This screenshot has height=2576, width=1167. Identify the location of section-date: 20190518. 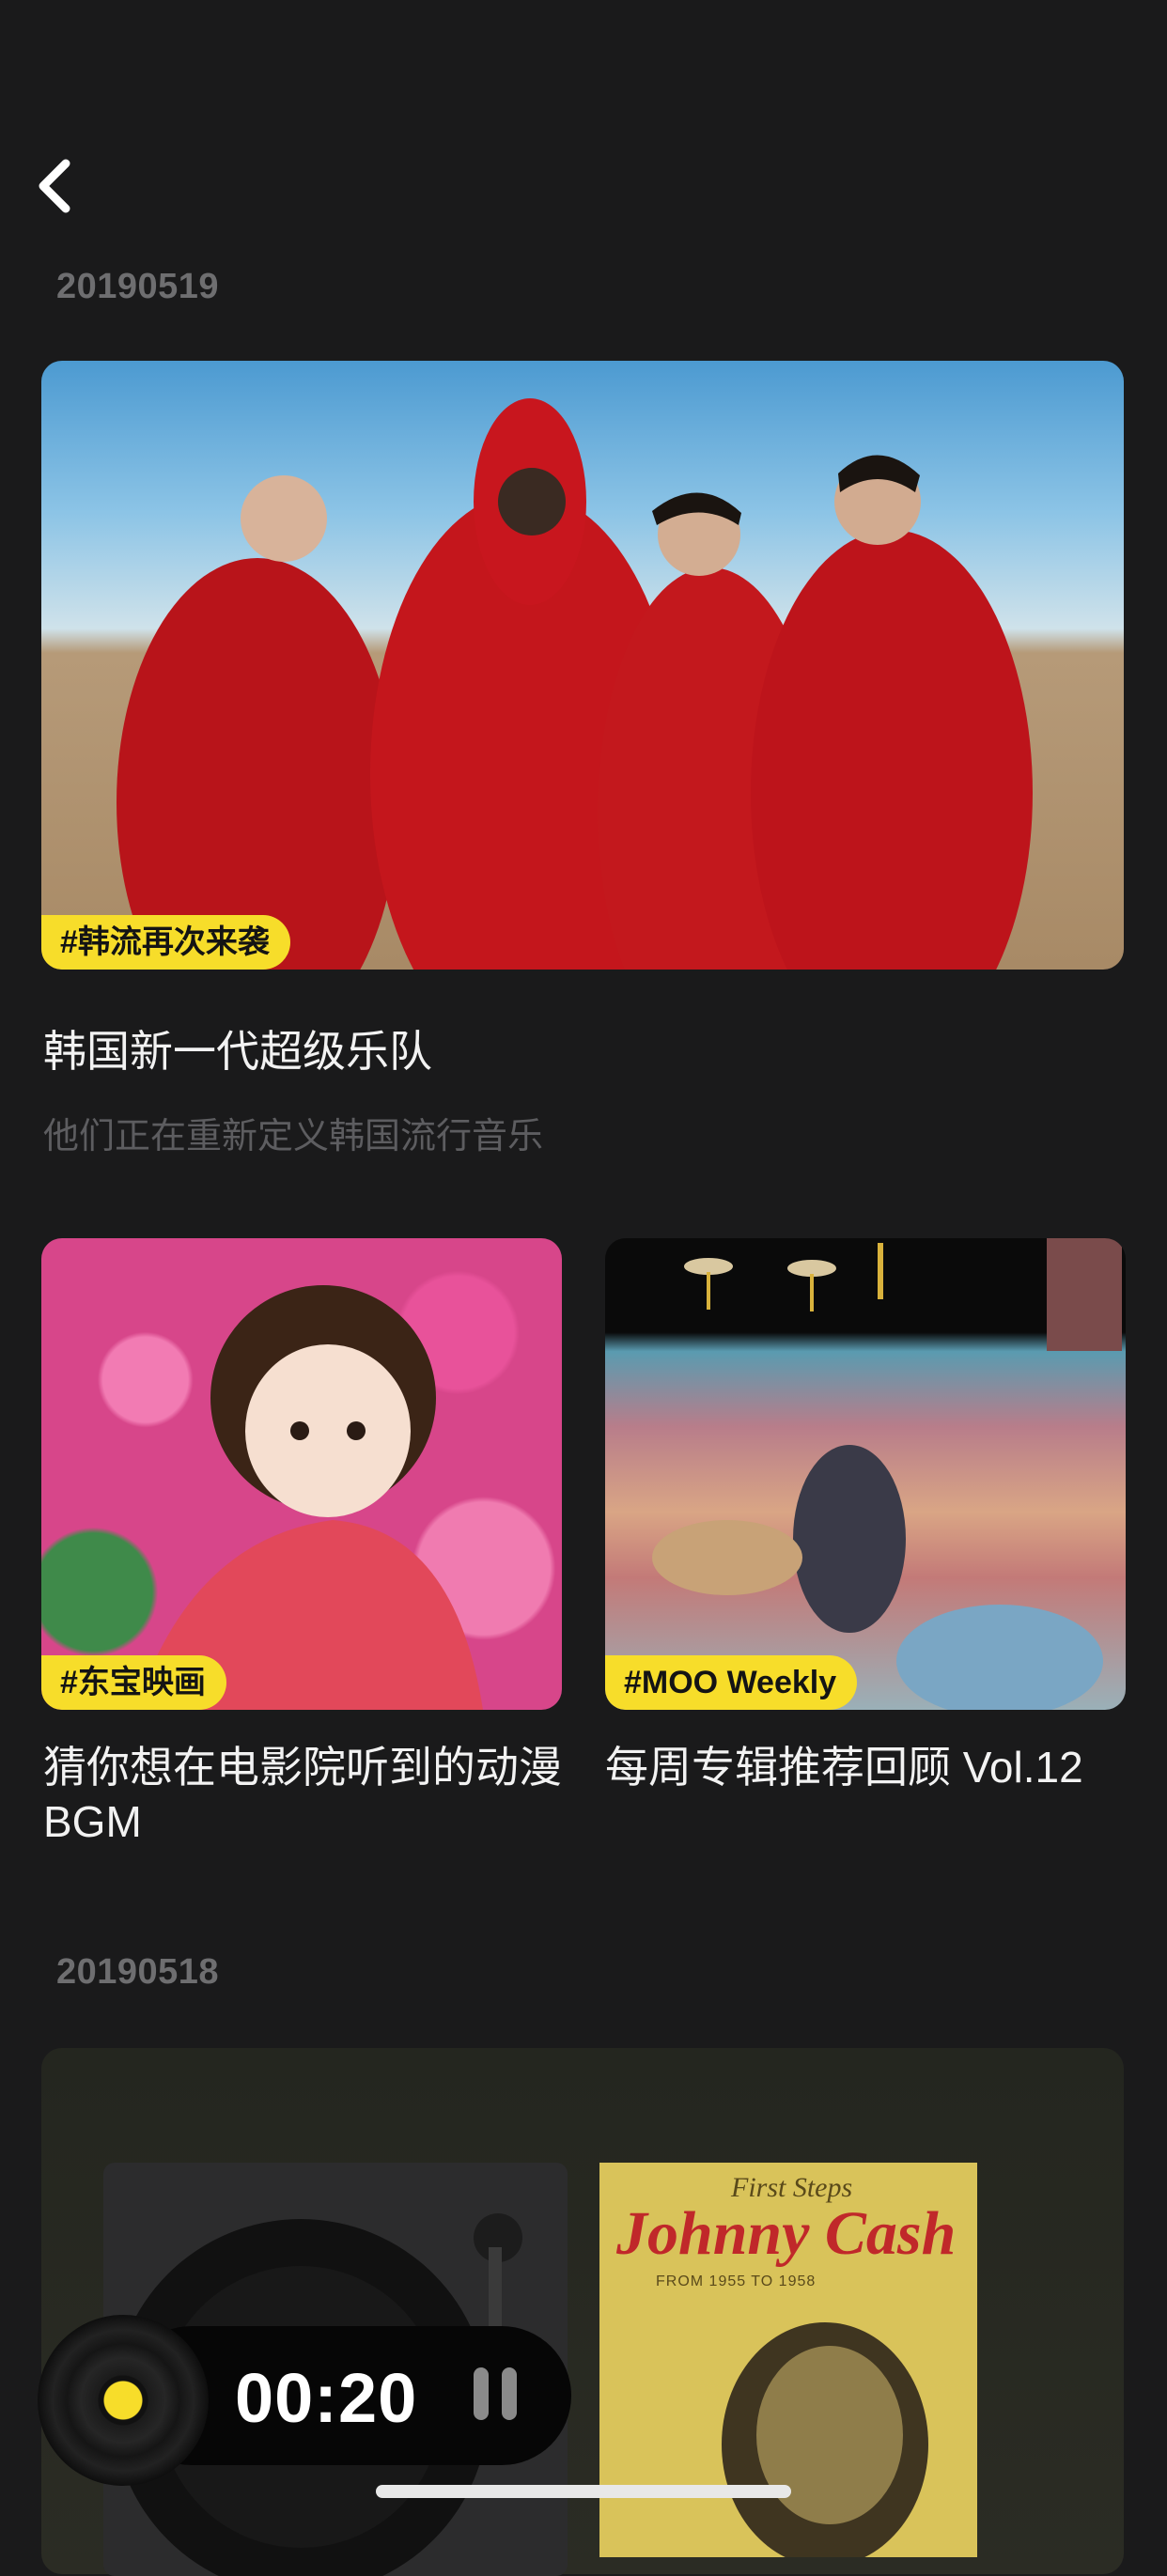
(138, 1972).